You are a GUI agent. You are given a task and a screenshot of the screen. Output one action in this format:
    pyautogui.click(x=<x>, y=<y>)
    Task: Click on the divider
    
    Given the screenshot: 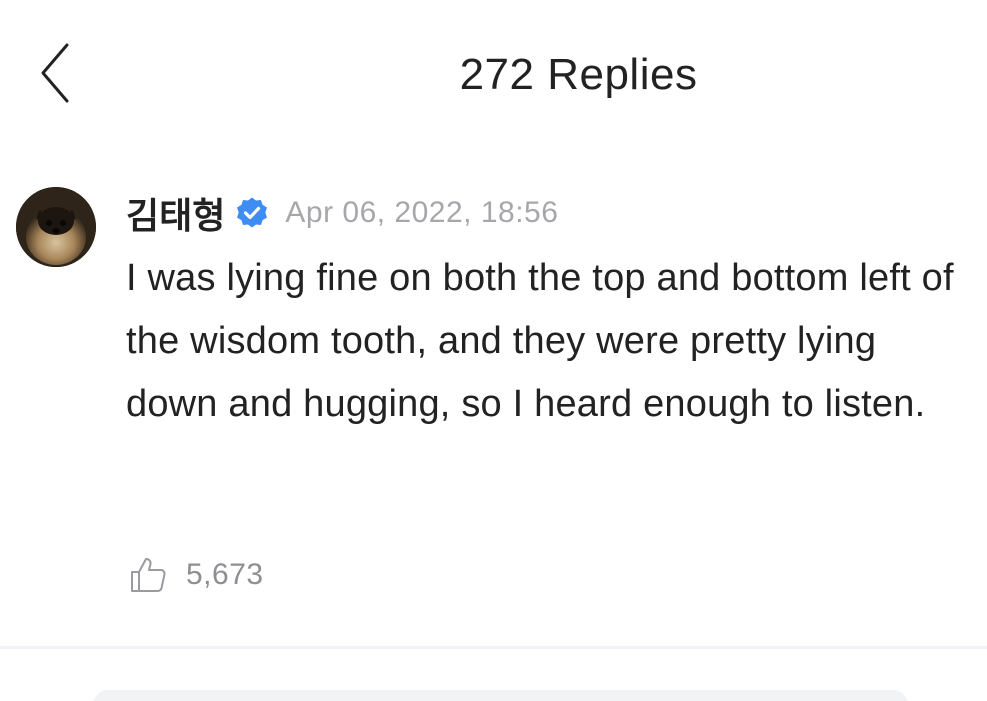 What is the action you would take?
    pyautogui.click(x=493, y=647)
    